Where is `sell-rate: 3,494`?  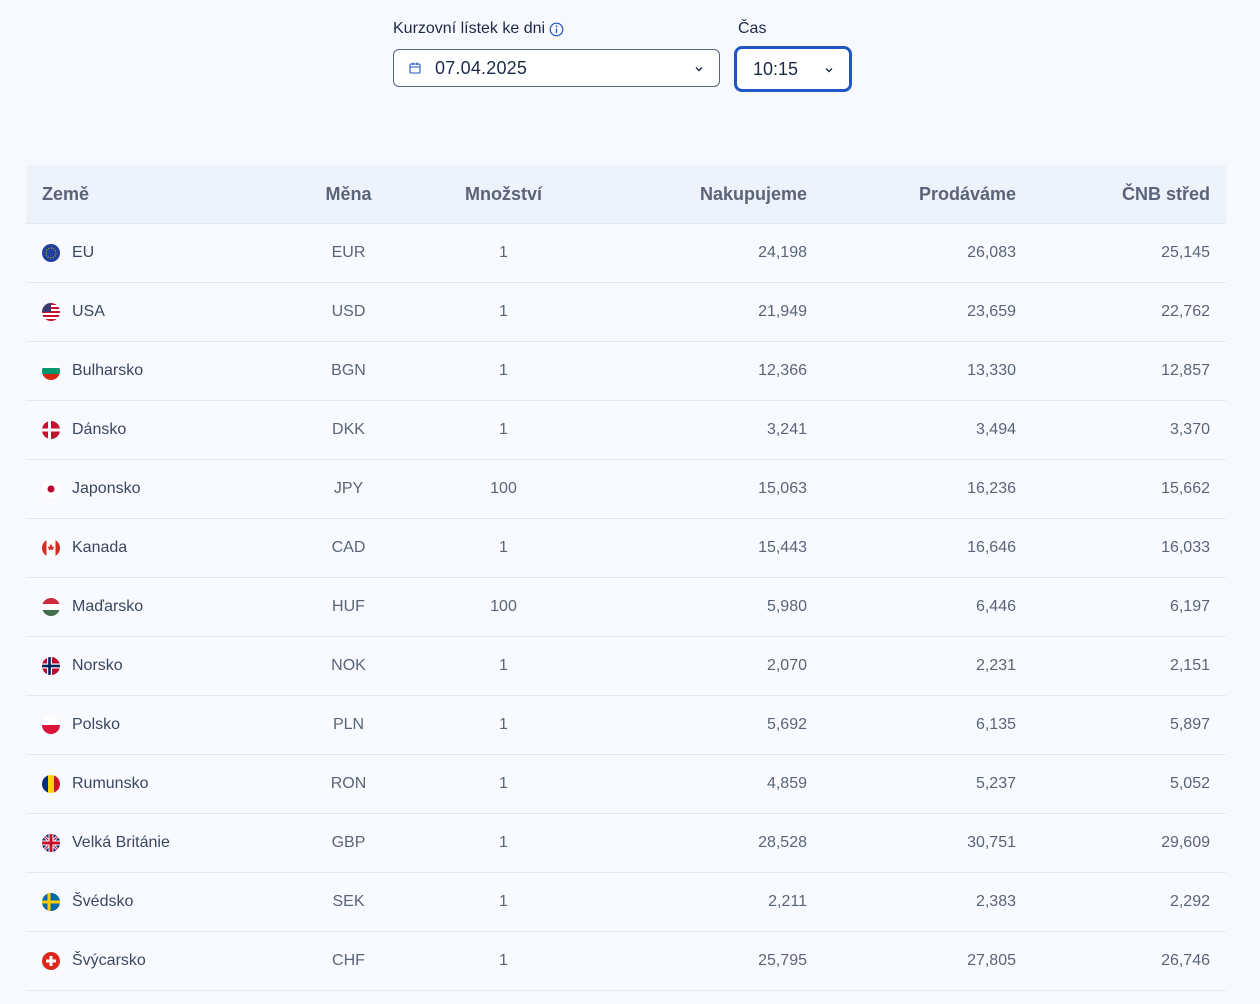
sell-rate: 3,494 is located at coordinates (995, 429).